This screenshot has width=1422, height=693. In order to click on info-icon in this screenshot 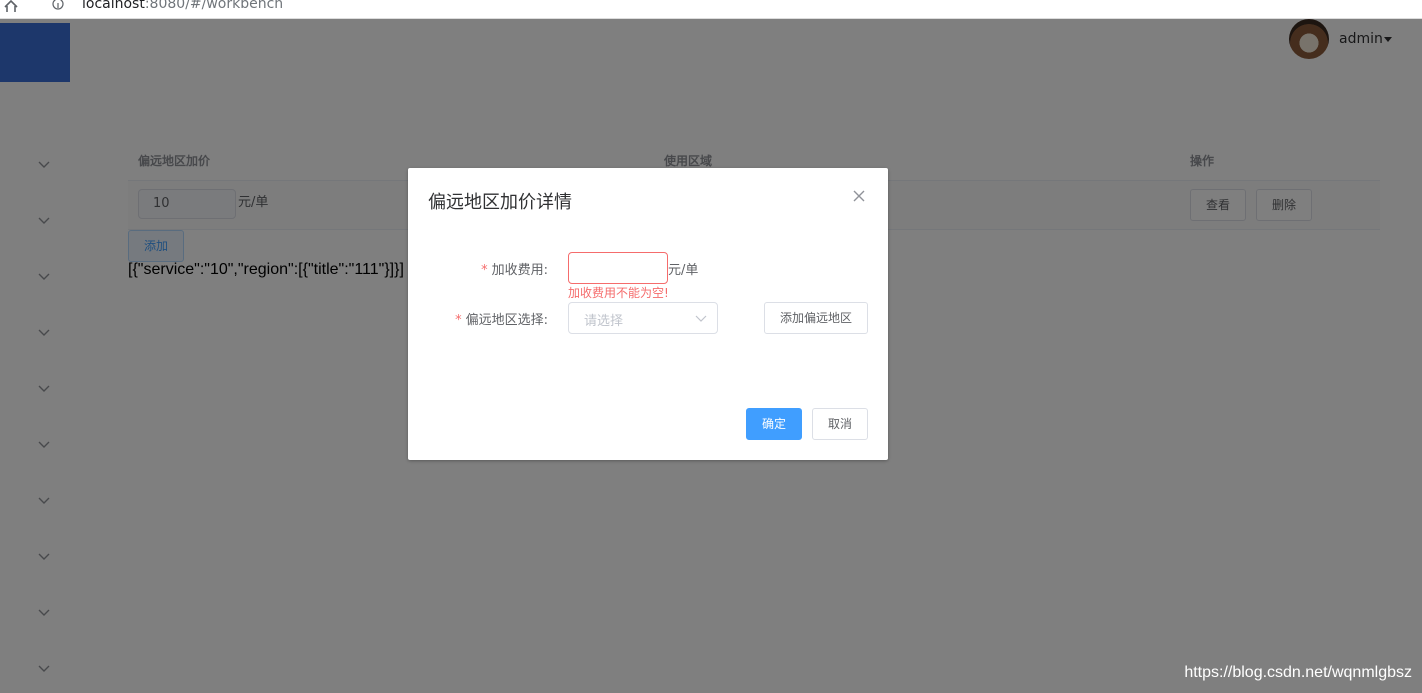, I will do `click(58, 6)`.